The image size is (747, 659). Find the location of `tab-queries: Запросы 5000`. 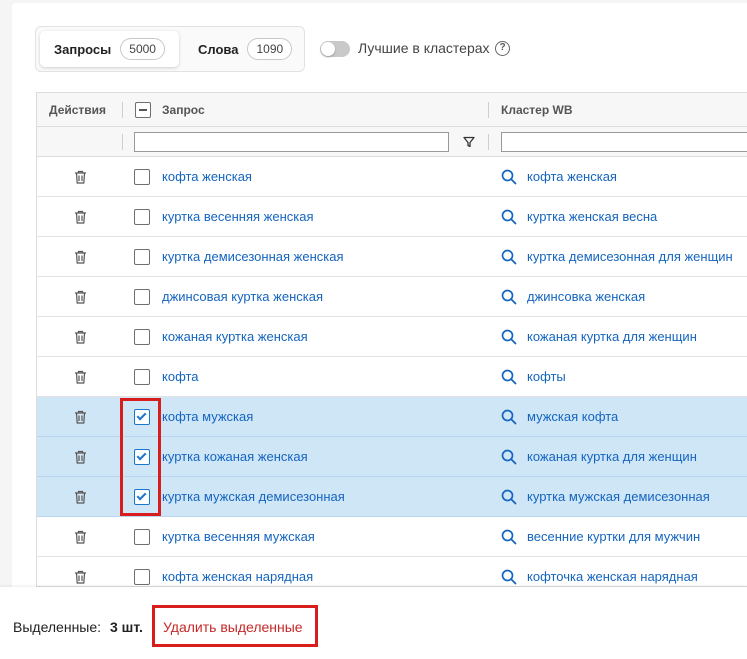

tab-queries: Запросы 5000 is located at coordinates (109, 49).